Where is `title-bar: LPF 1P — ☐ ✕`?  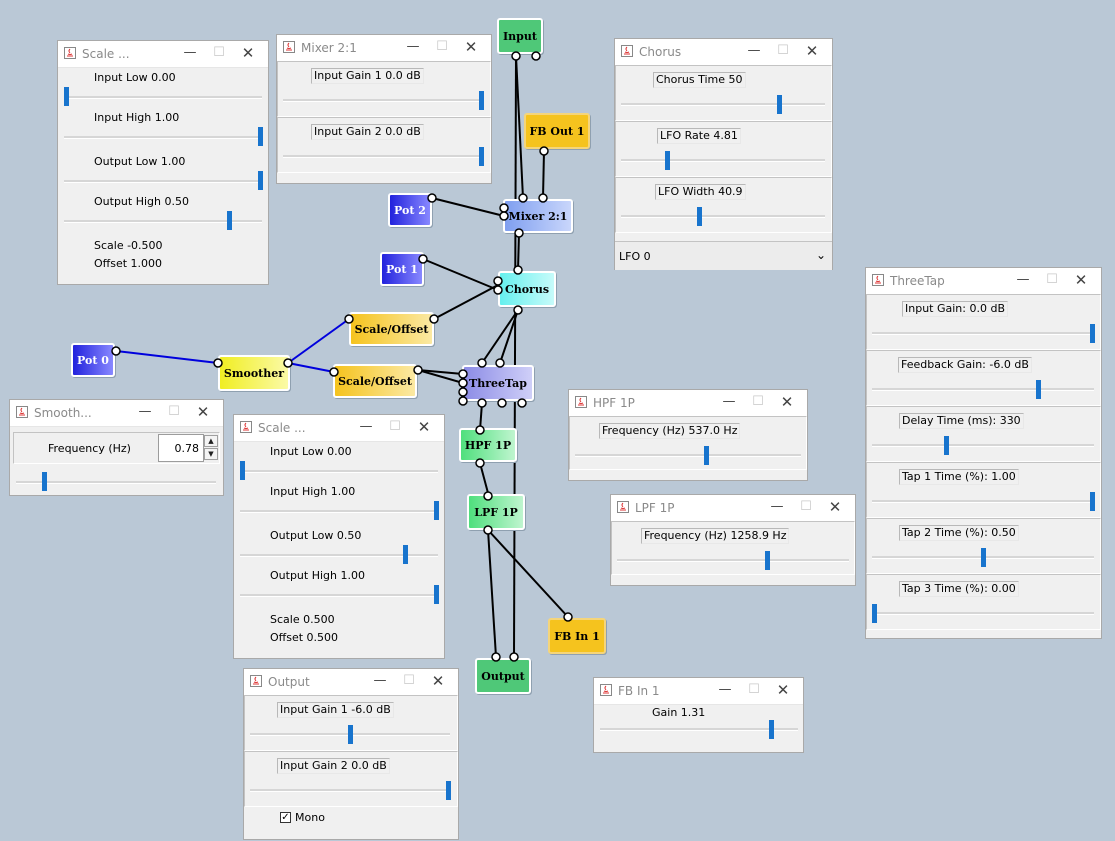 title-bar: LPF 1P — ☐ ✕ is located at coordinates (733, 508).